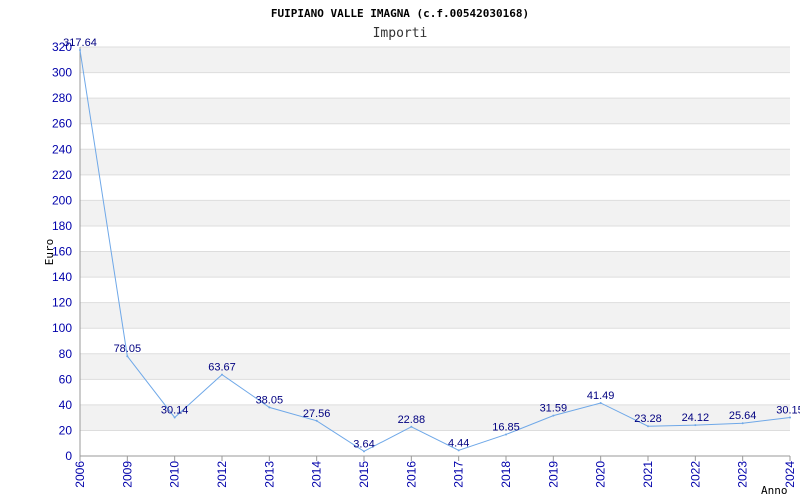  What do you see at coordinates (363, 444) in the screenshot?
I see `data-label: 3.64` at bounding box center [363, 444].